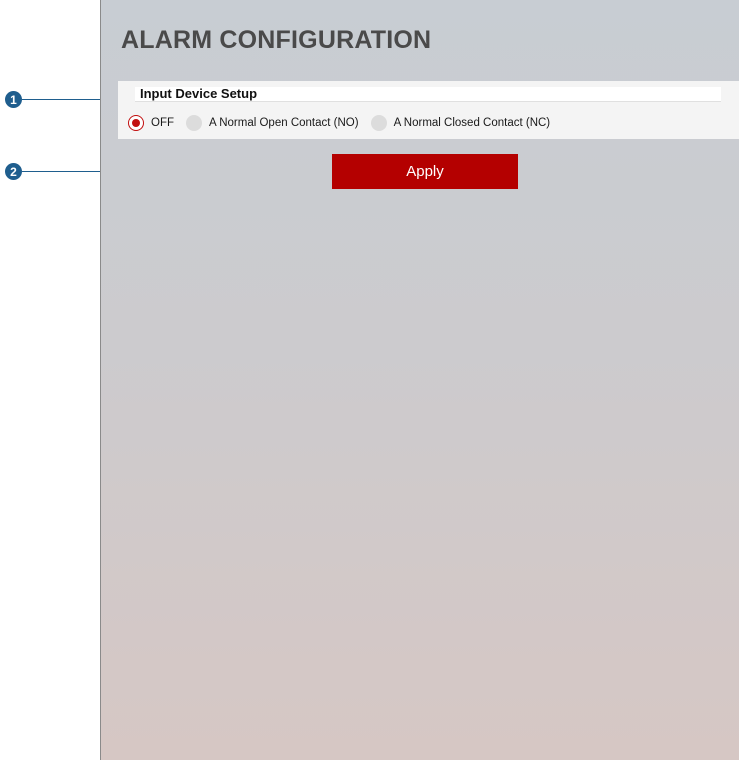 Image resolution: width=739 pixels, height=760 pixels. Describe the element at coordinates (378, 123) in the screenshot. I see `radio-button-normal-closed` at that location.